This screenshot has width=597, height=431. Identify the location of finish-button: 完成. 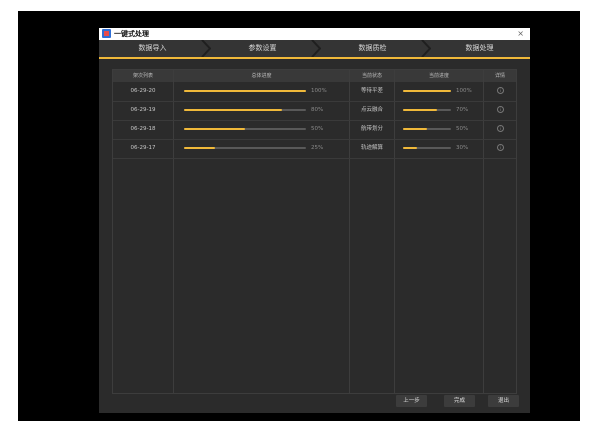
(459, 401).